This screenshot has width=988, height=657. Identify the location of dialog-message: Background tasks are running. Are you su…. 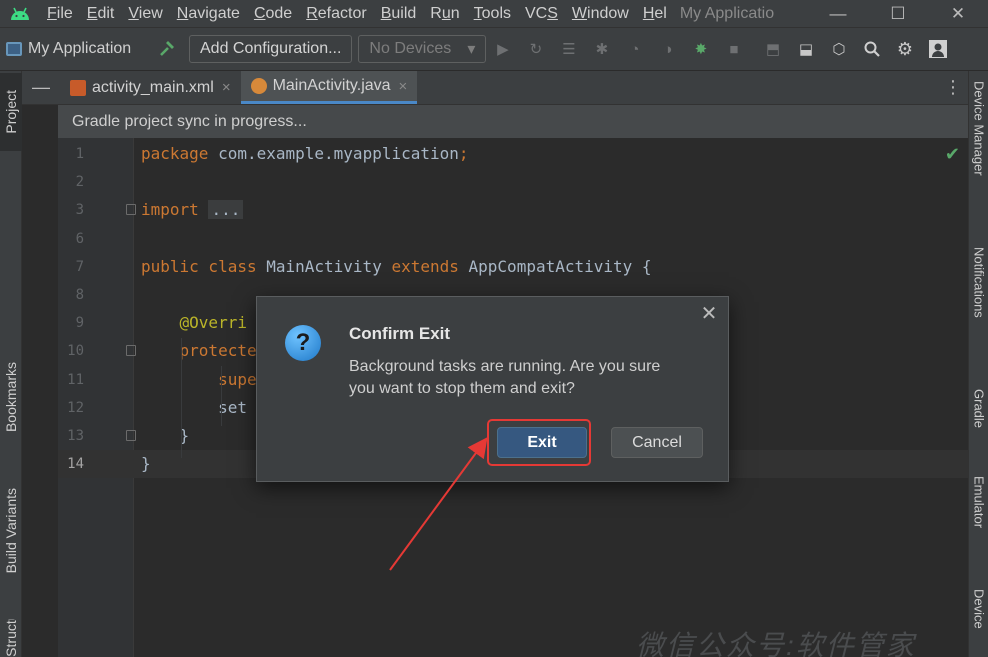
(505, 377).